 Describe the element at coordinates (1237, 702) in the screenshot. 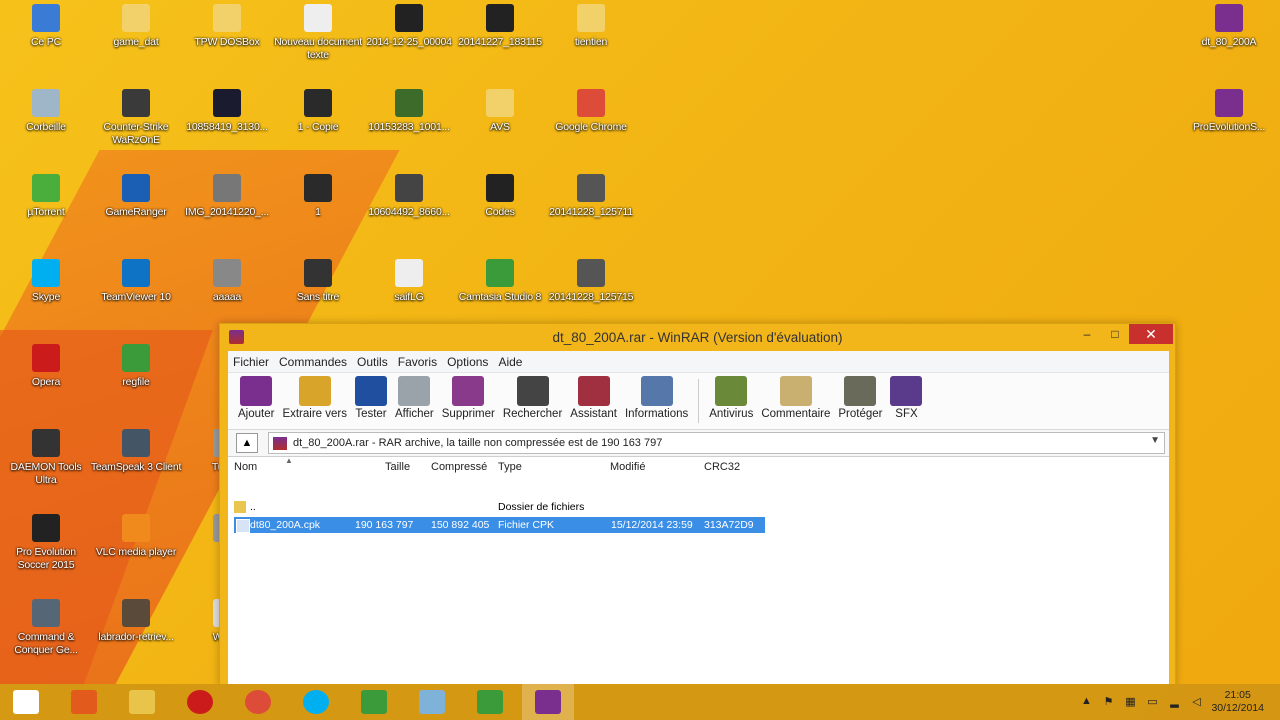

I see `clock: 21:05 30/12/2014` at that location.